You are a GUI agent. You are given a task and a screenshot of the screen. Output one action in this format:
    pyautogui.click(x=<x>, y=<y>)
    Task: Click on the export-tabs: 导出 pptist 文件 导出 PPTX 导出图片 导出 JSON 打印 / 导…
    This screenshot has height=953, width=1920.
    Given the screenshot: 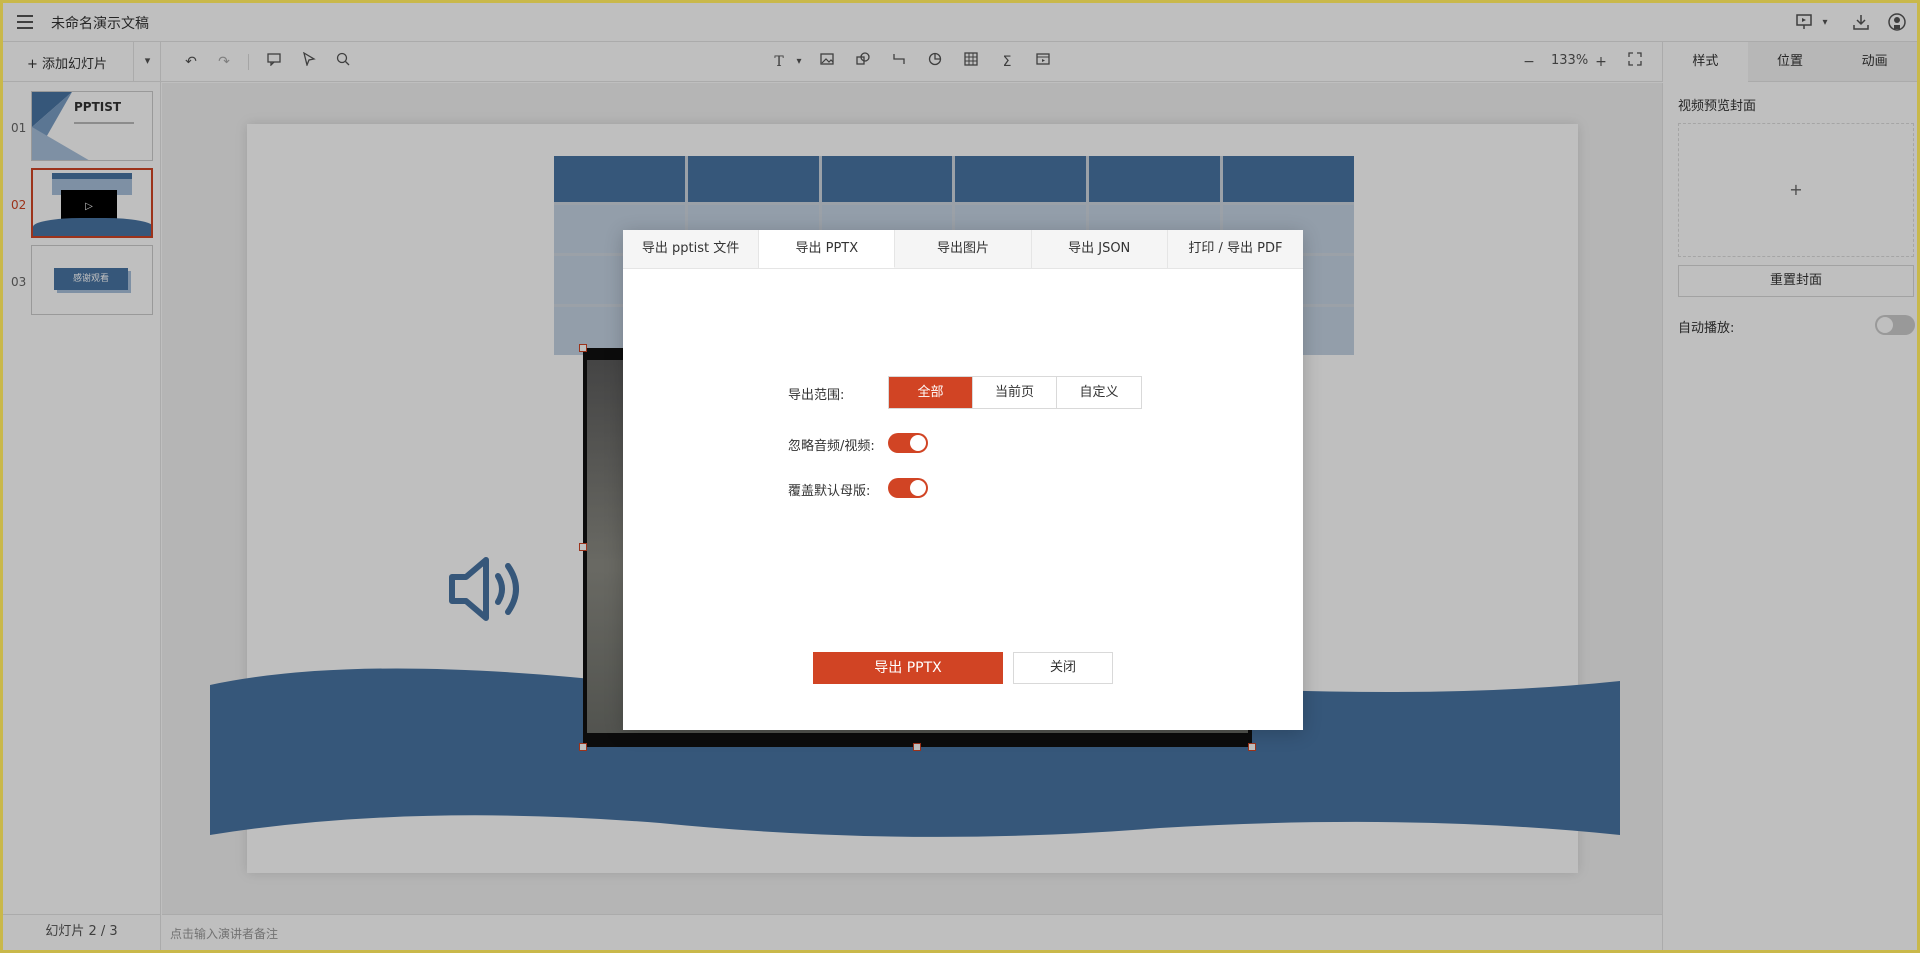 What is the action you would take?
    pyautogui.click(x=963, y=249)
    